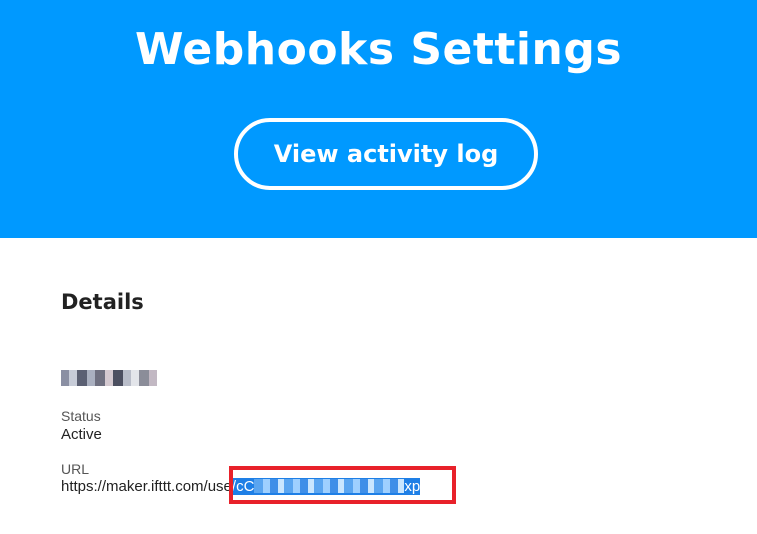  What do you see at coordinates (342, 485) in the screenshot?
I see `highlight-box` at bounding box center [342, 485].